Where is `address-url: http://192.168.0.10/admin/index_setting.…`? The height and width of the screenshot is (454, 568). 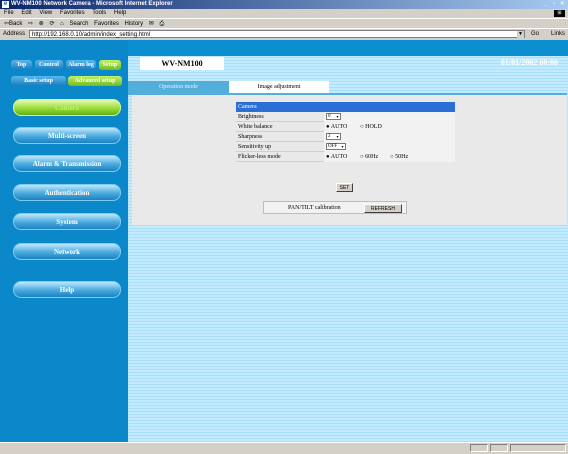 address-url: http://192.168.0.10/admin/index_setting.… is located at coordinates (91, 35).